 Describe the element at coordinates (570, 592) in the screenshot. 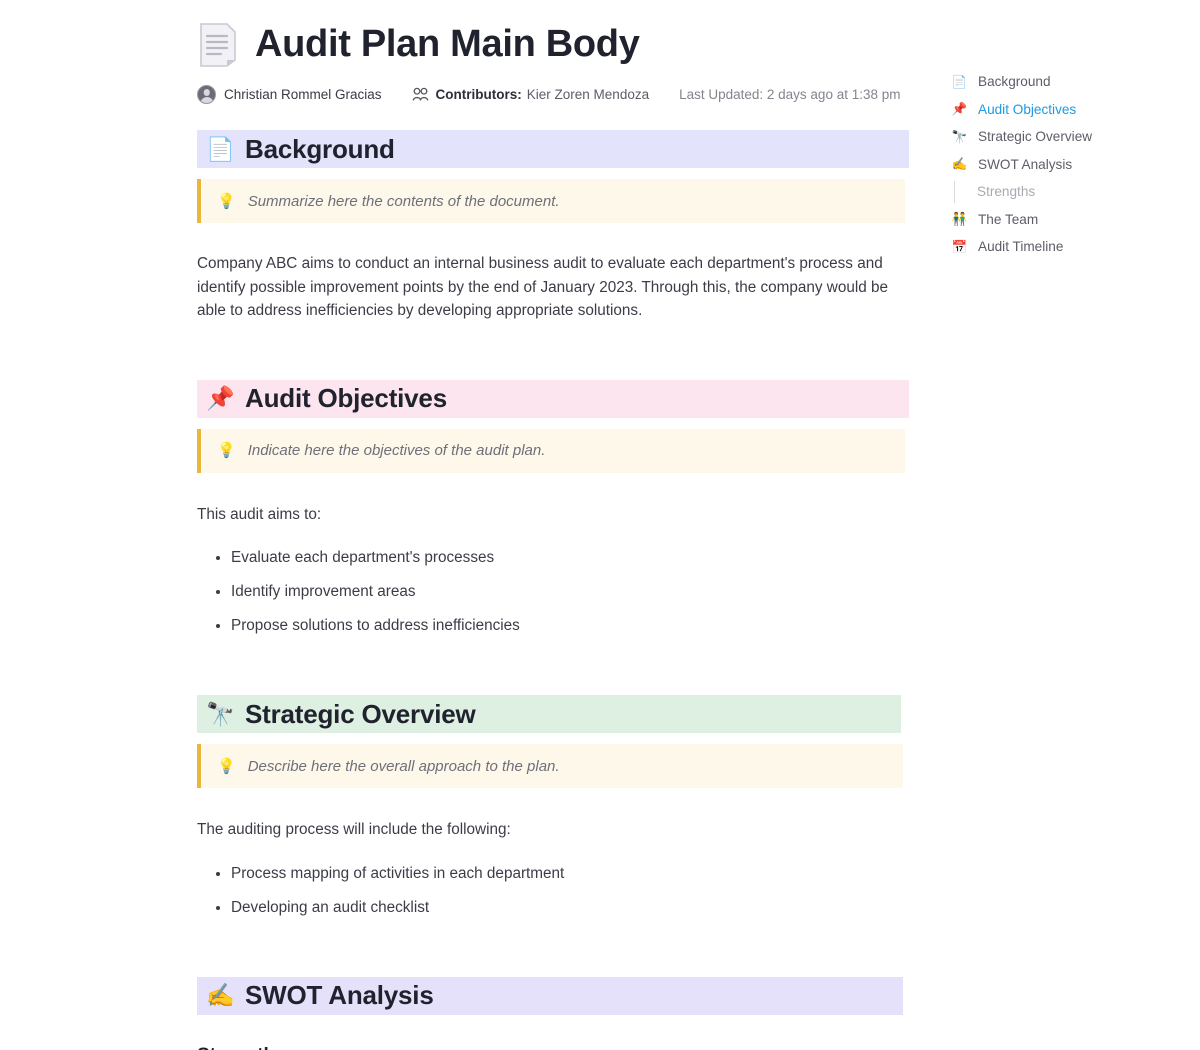

I see `list-item: Identify improvement areas` at that location.